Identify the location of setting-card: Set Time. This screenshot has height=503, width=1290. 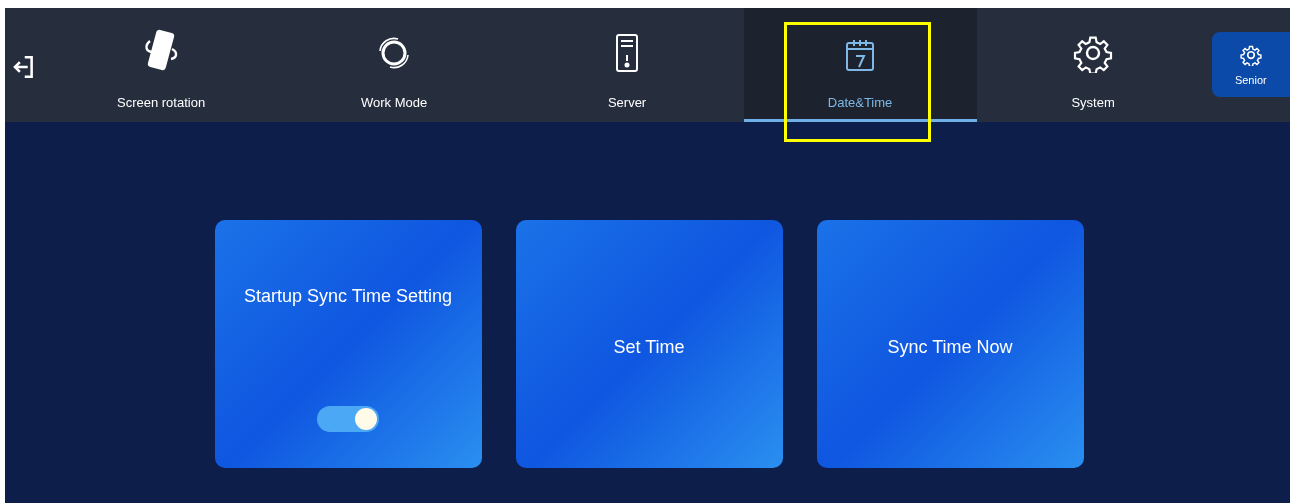
(649, 344).